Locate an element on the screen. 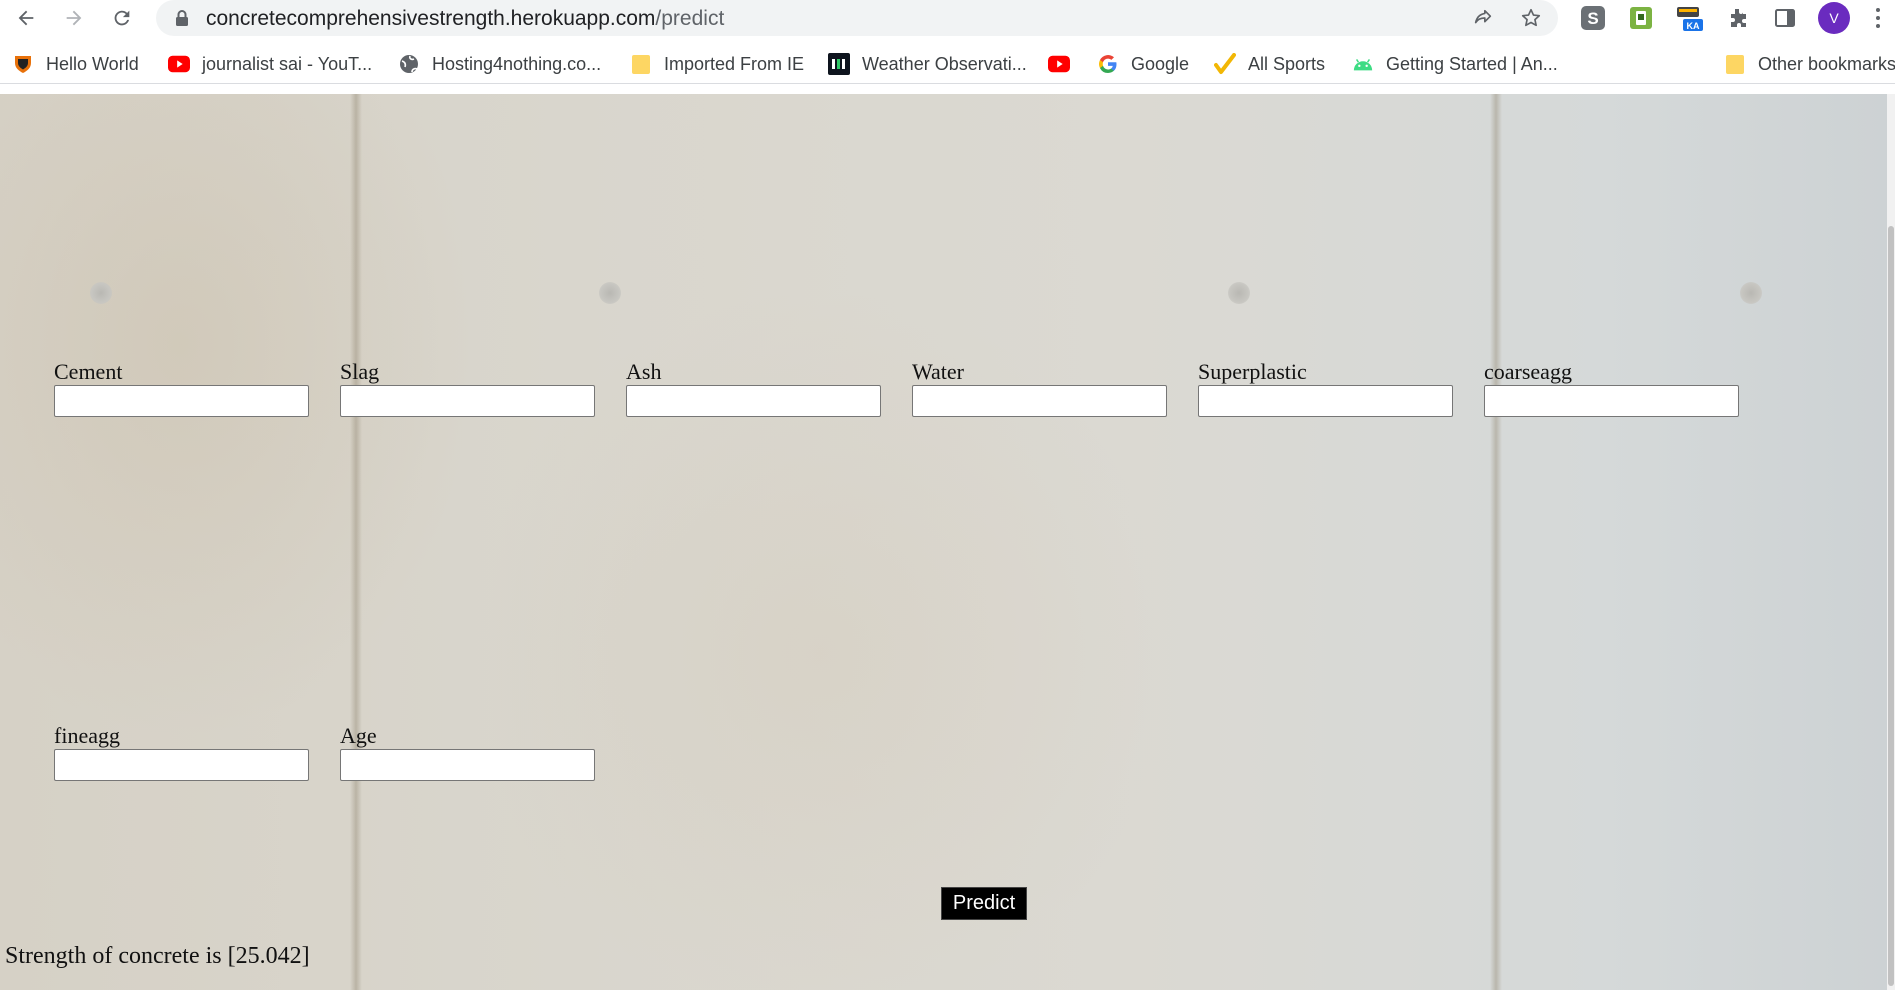 This screenshot has height=990, width=1895. field-water: Water is located at coordinates (1040, 387).